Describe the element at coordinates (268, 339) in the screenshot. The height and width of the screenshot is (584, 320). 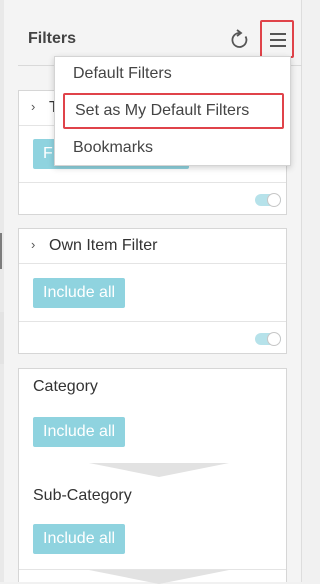
I see `own-item-filter-toggle` at that location.